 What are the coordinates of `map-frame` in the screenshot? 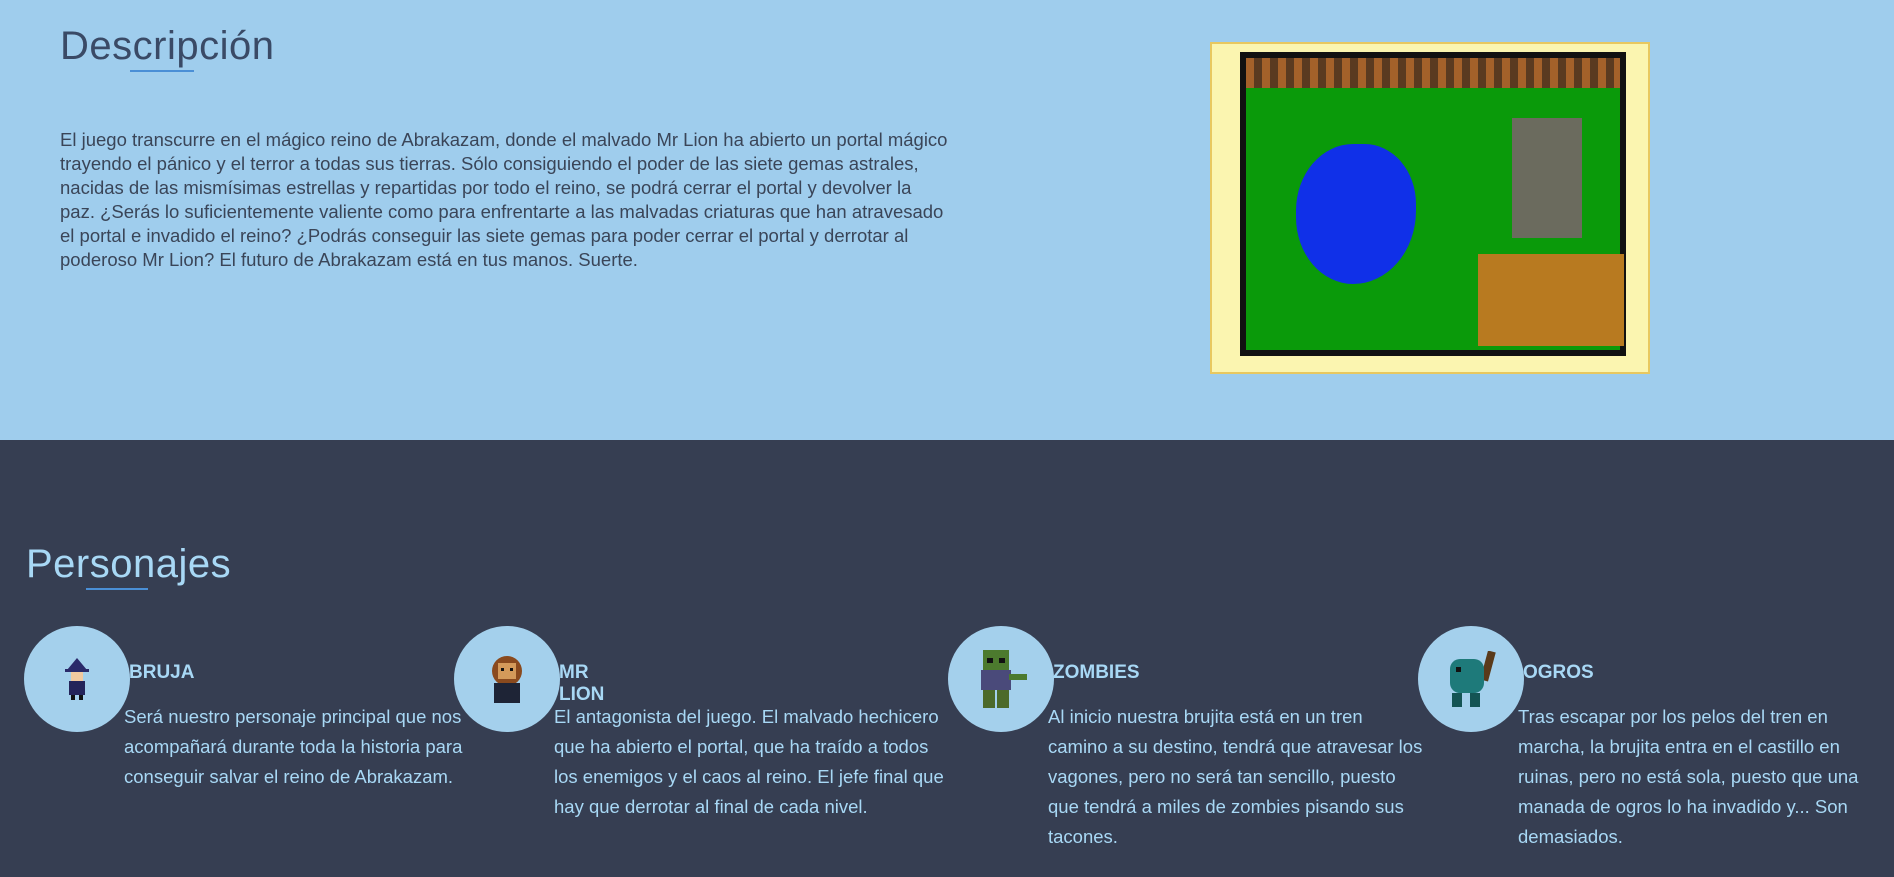 It's located at (1433, 204).